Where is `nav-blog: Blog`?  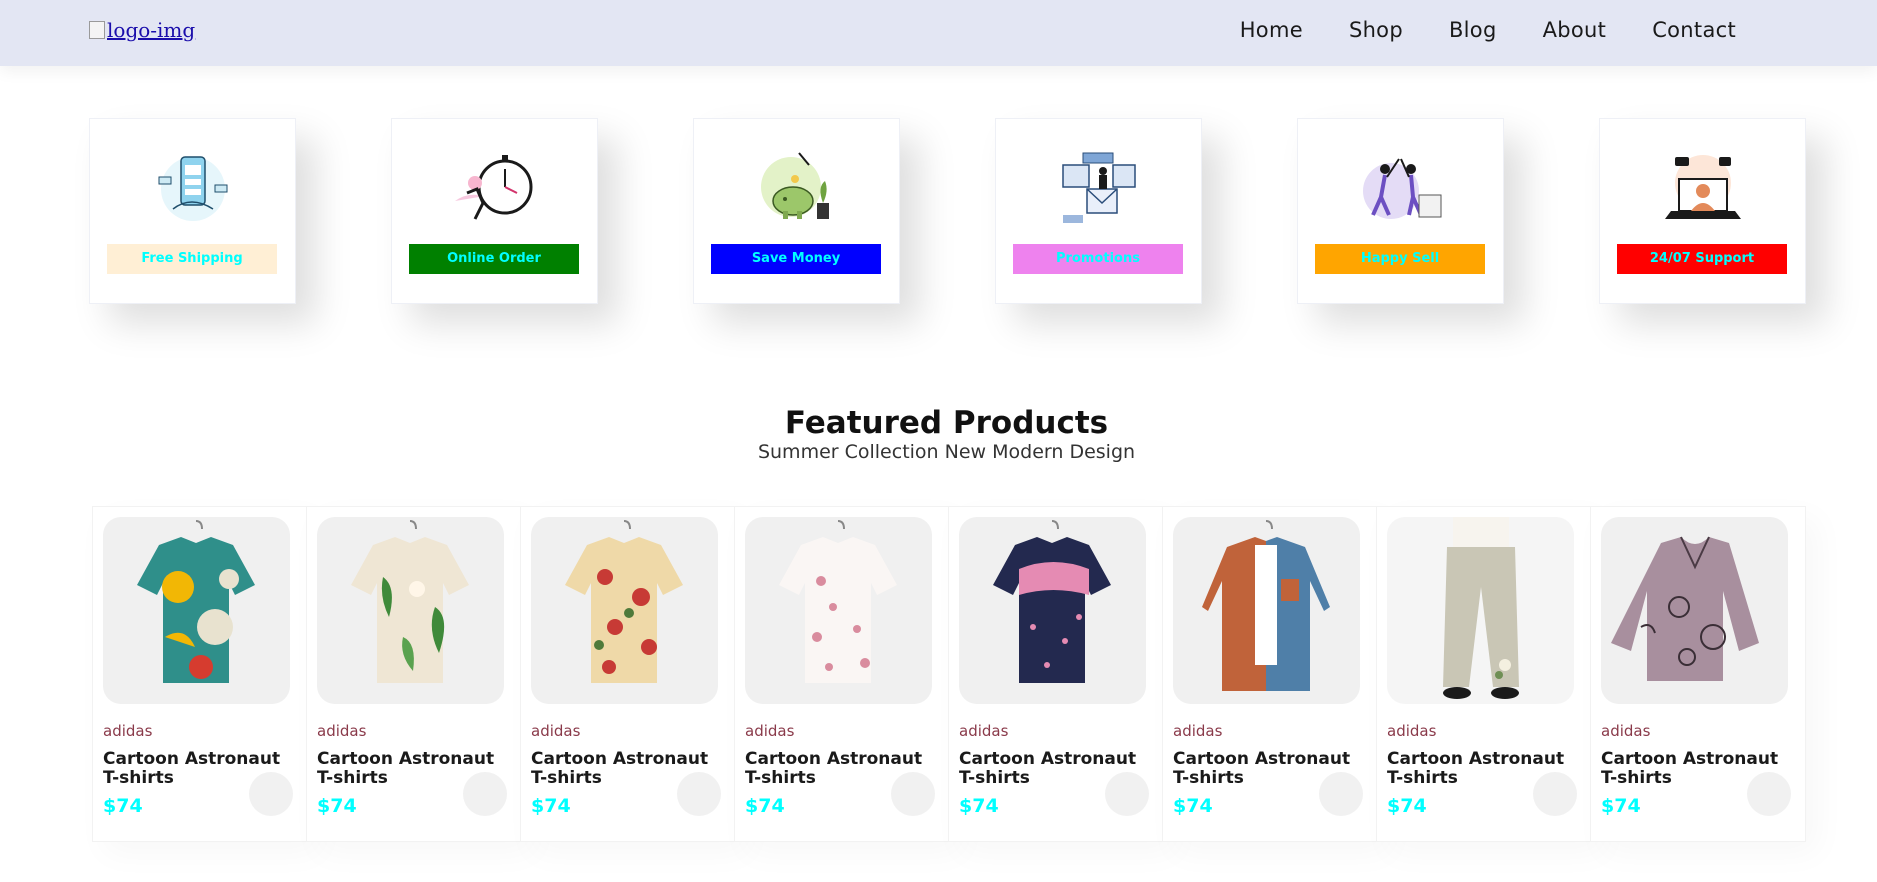
nav-blog: Blog is located at coordinates (1473, 30).